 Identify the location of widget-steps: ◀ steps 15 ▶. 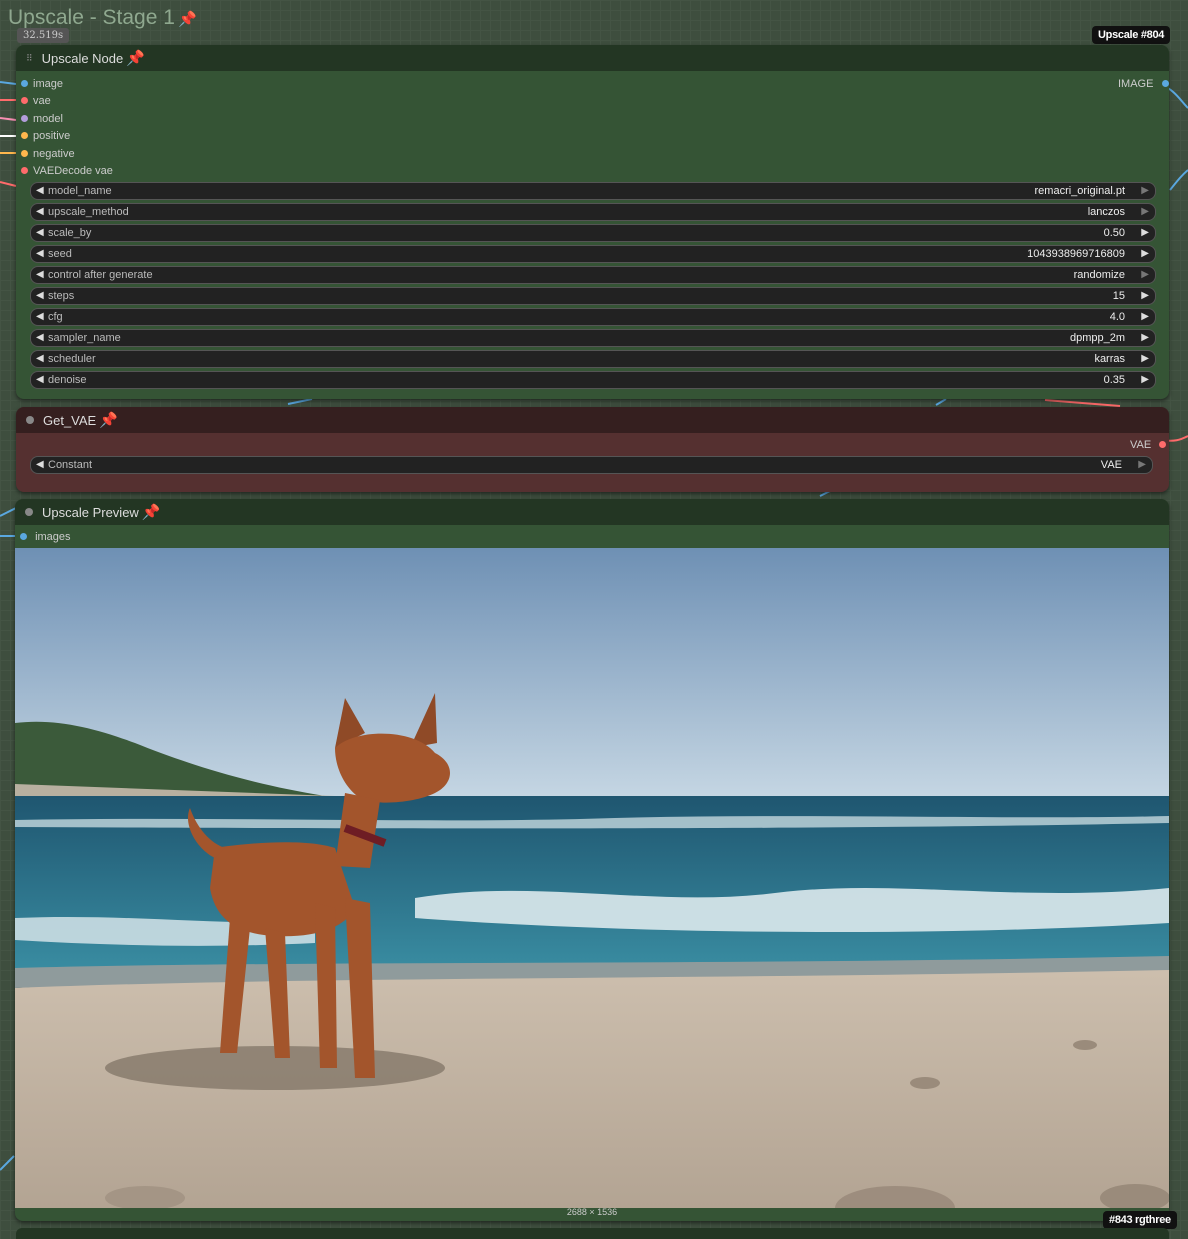
(593, 296).